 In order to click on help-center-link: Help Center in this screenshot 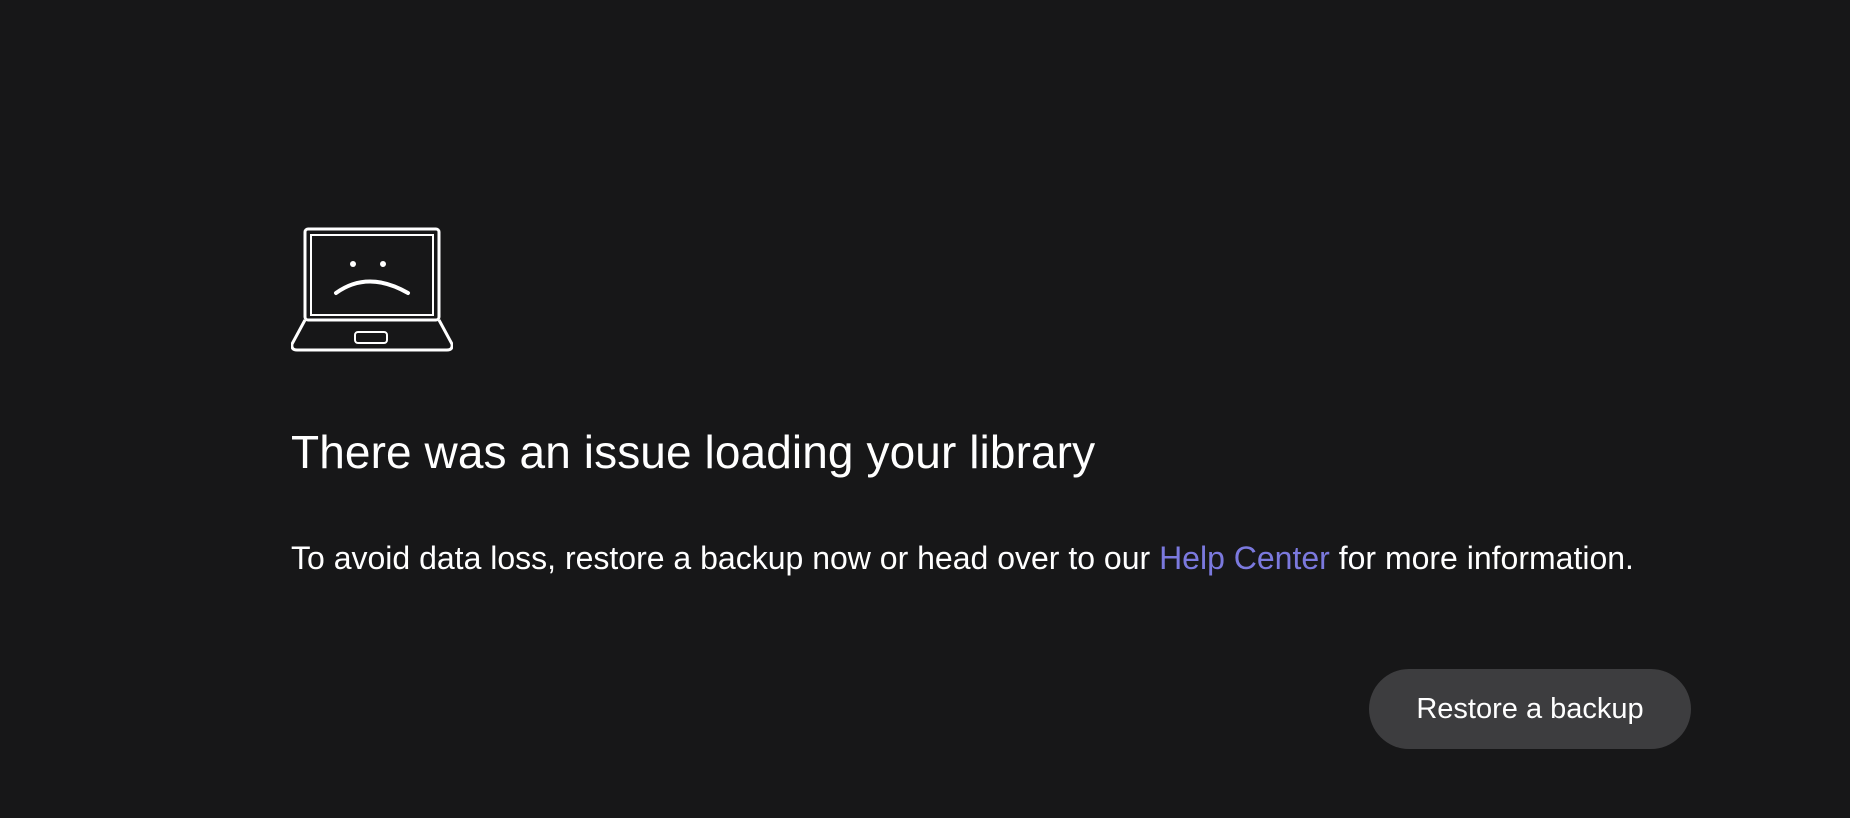, I will do `click(1244, 558)`.